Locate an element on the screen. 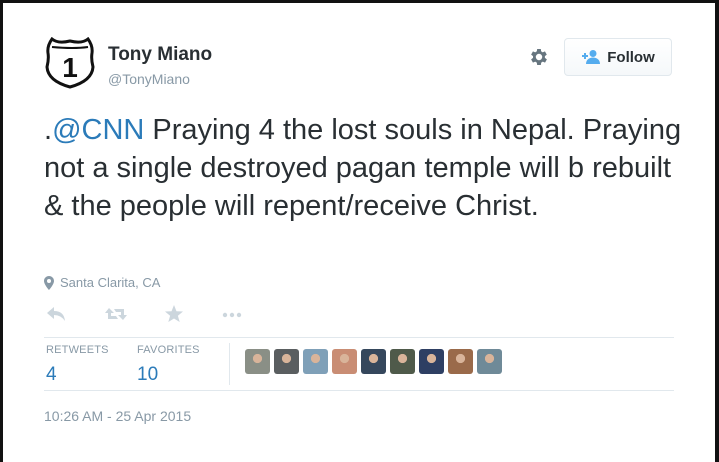 Image resolution: width=719 pixels, height=462 pixels. tweet-prefix: . is located at coordinates (48, 130).